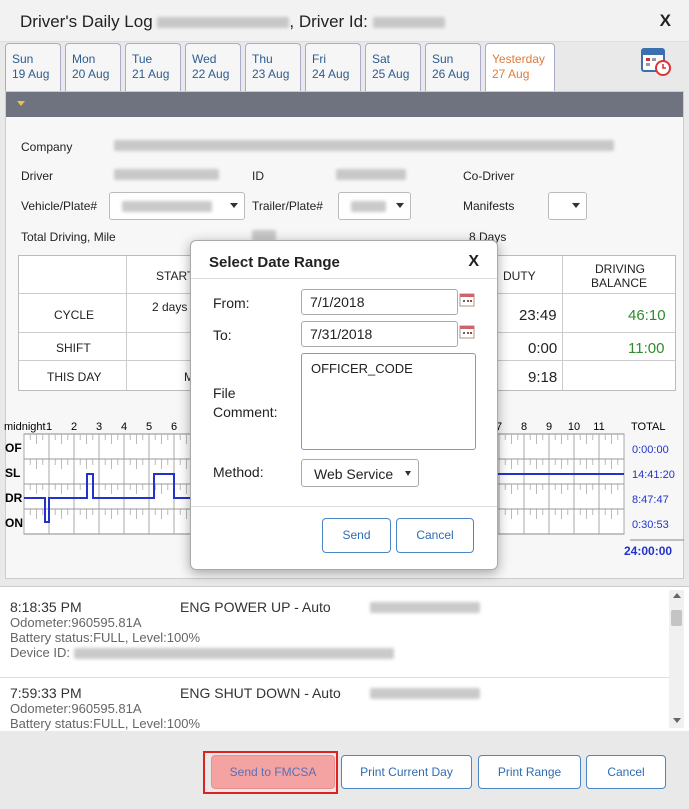 The image size is (689, 809). Describe the element at coordinates (538, 315) in the screenshot. I see `summary-row-duty: 23:49` at that location.